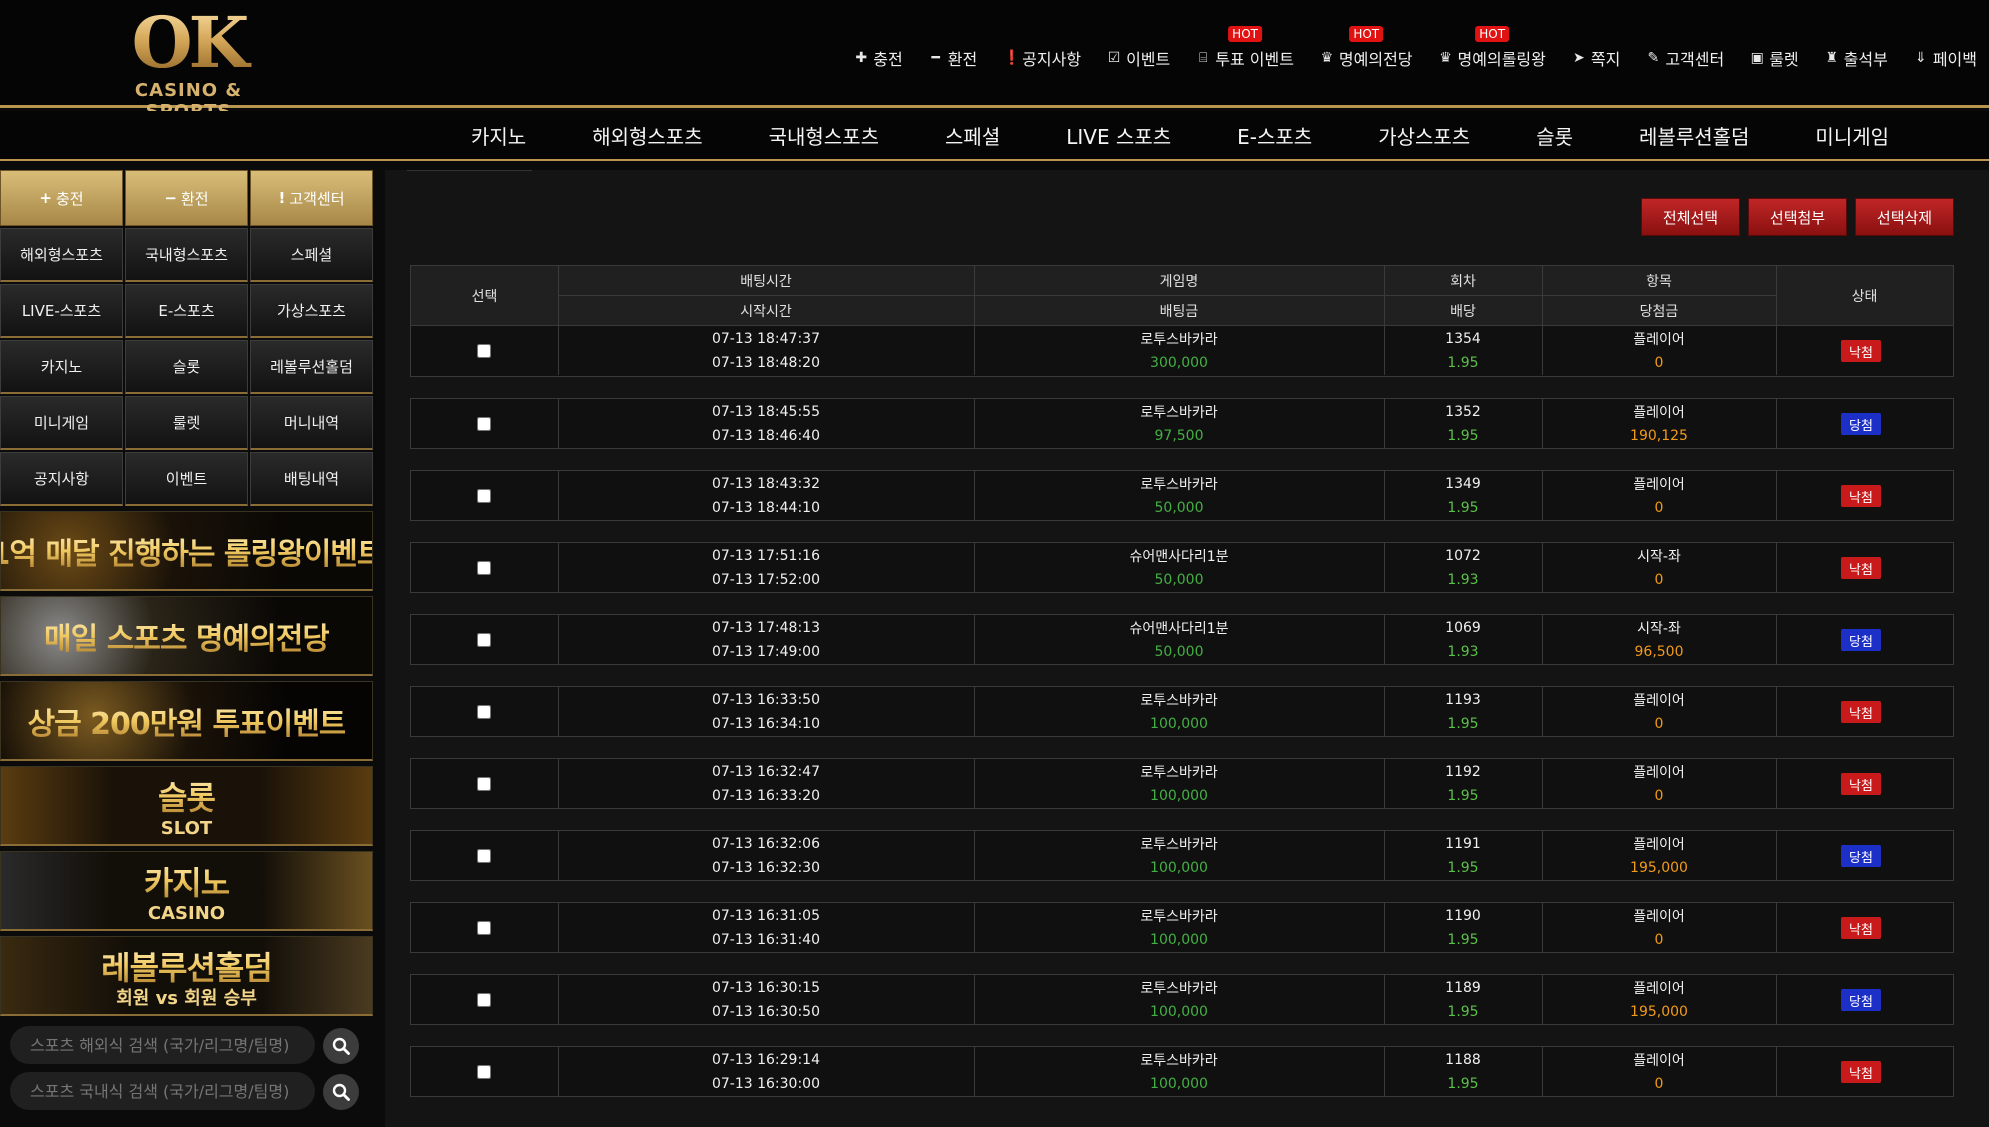 Image resolution: width=1989 pixels, height=1127 pixels. I want to click on sidebar-menu-item: 국내형스포츠, so click(186, 255).